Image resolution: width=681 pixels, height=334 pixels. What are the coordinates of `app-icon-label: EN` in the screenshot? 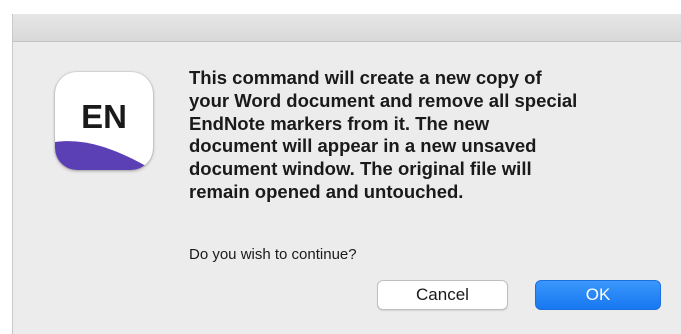 It's located at (104, 116).